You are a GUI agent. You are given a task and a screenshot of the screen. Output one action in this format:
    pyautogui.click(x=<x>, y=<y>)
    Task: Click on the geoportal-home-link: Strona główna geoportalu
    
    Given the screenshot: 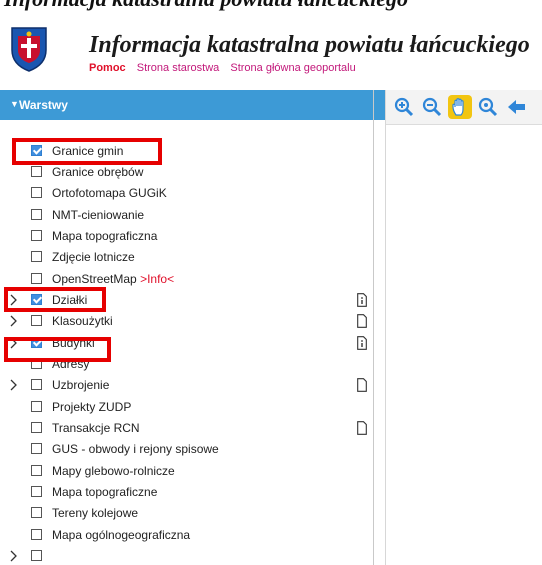 What is the action you would take?
    pyautogui.click(x=292, y=68)
    